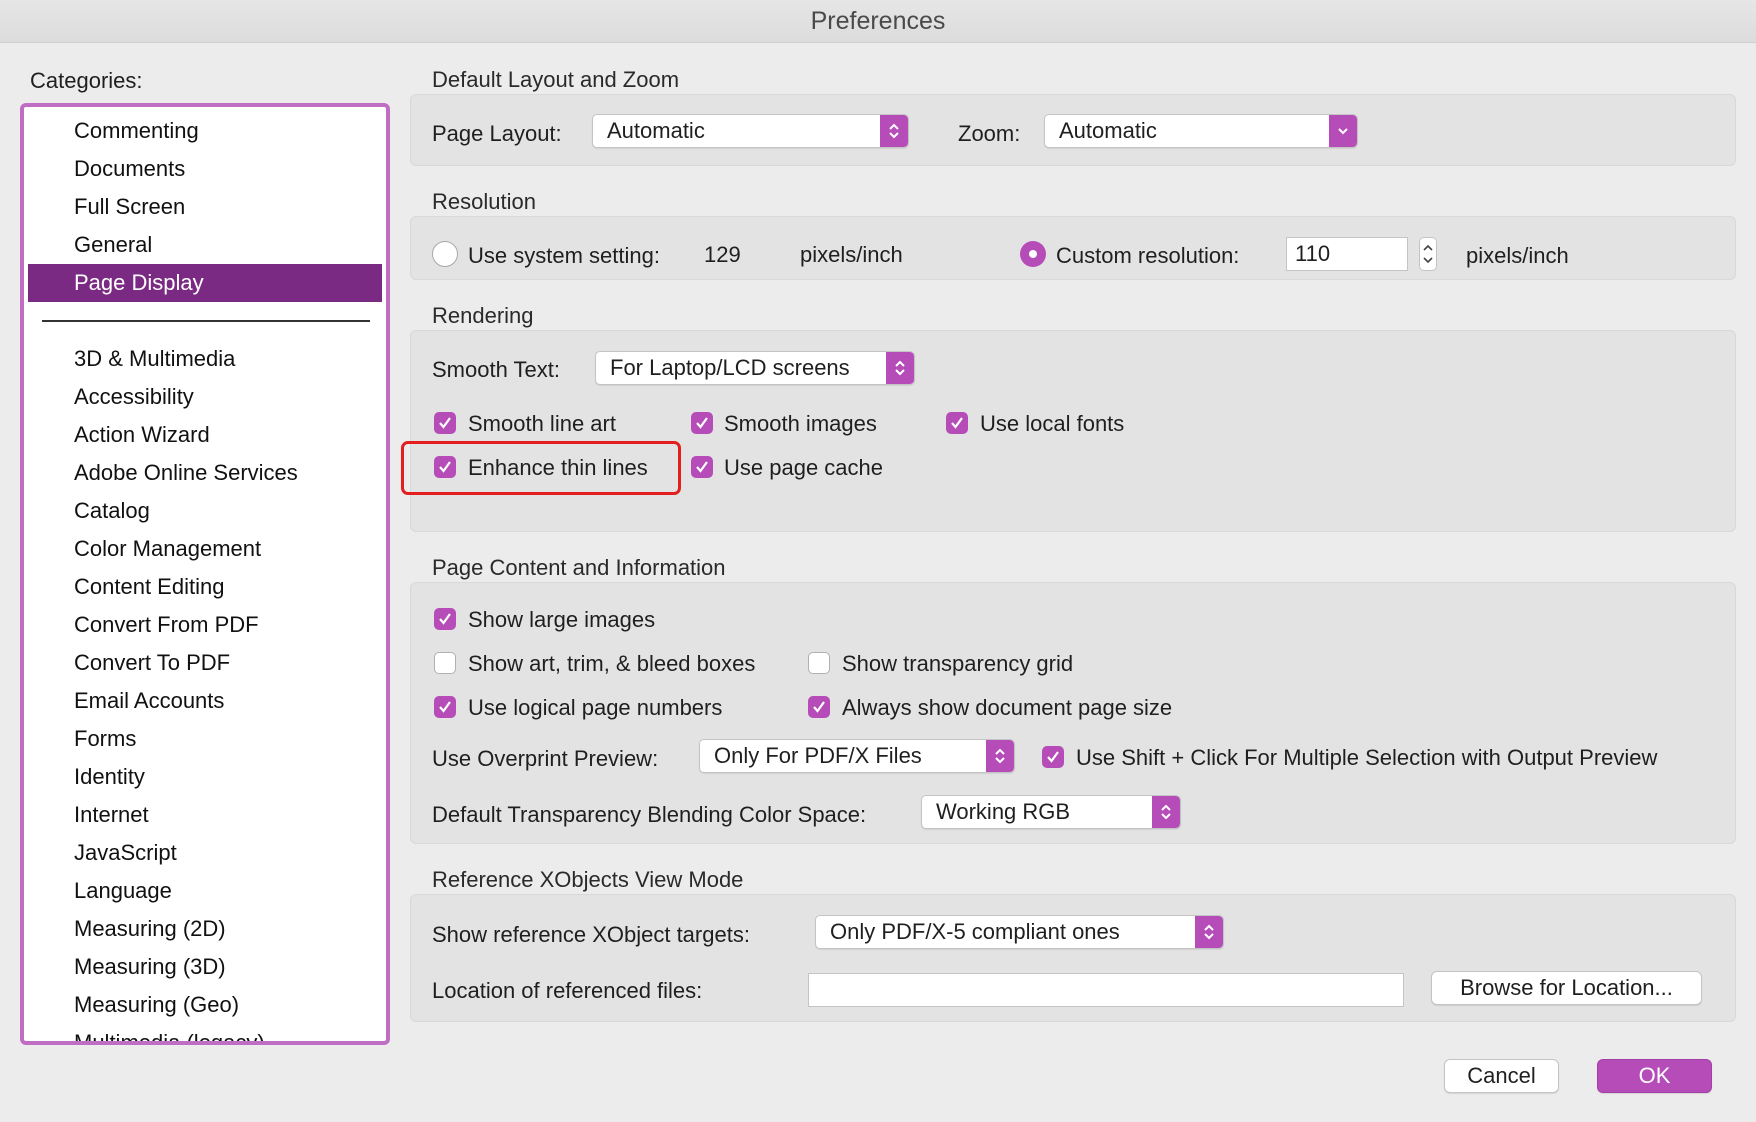 This screenshot has width=1756, height=1122. I want to click on zoom-label: Zoom:, so click(989, 133).